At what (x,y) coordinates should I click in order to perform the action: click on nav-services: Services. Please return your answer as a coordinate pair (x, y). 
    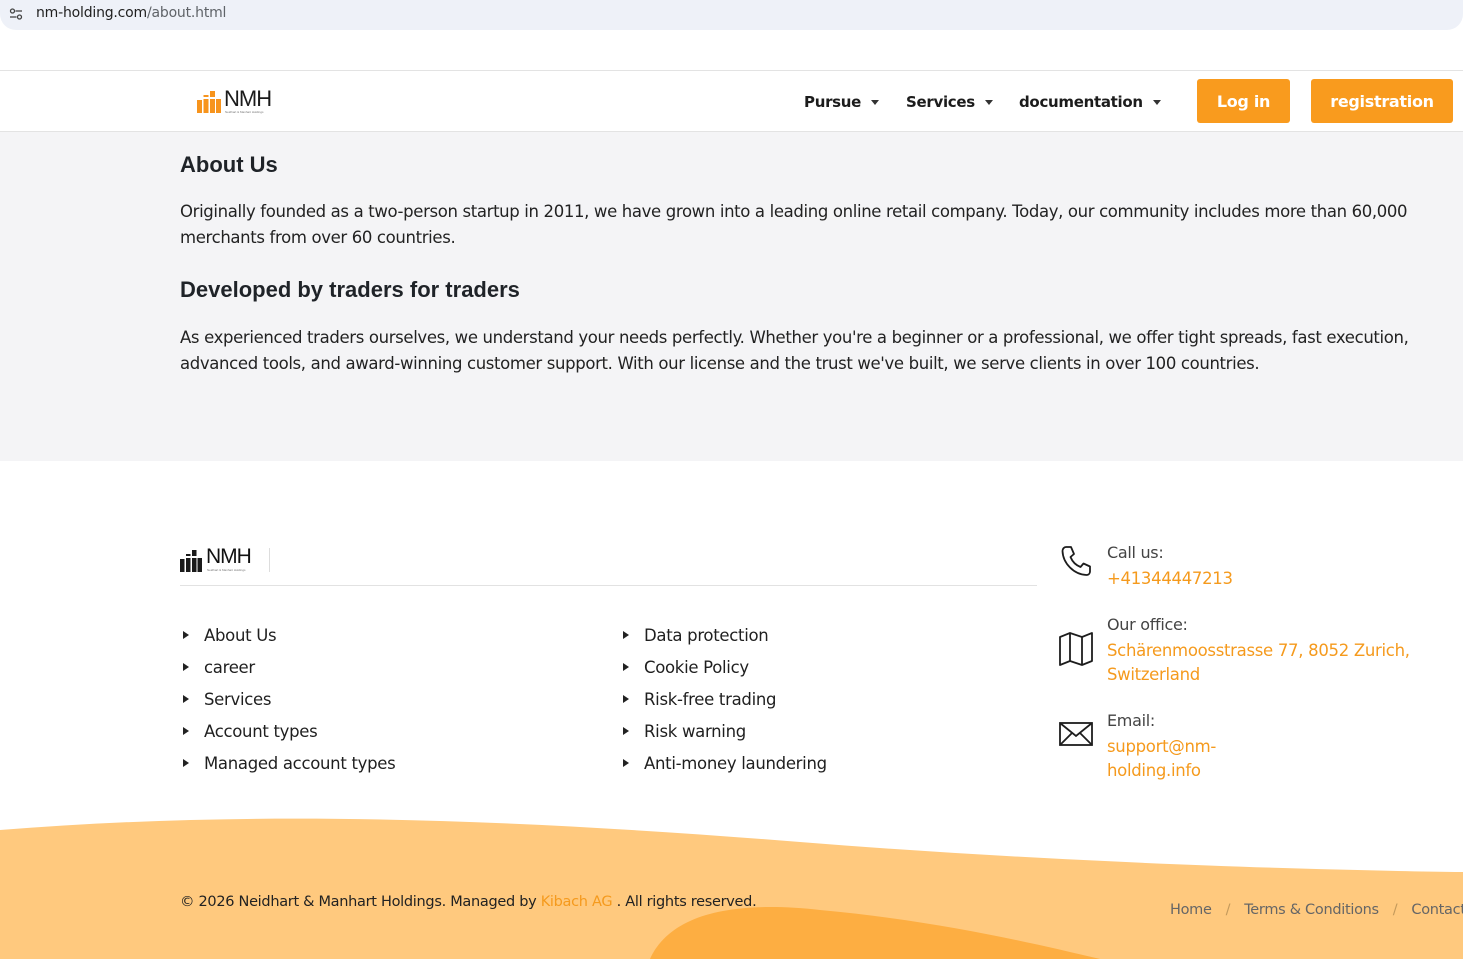
    Looking at the image, I should click on (949, 102).